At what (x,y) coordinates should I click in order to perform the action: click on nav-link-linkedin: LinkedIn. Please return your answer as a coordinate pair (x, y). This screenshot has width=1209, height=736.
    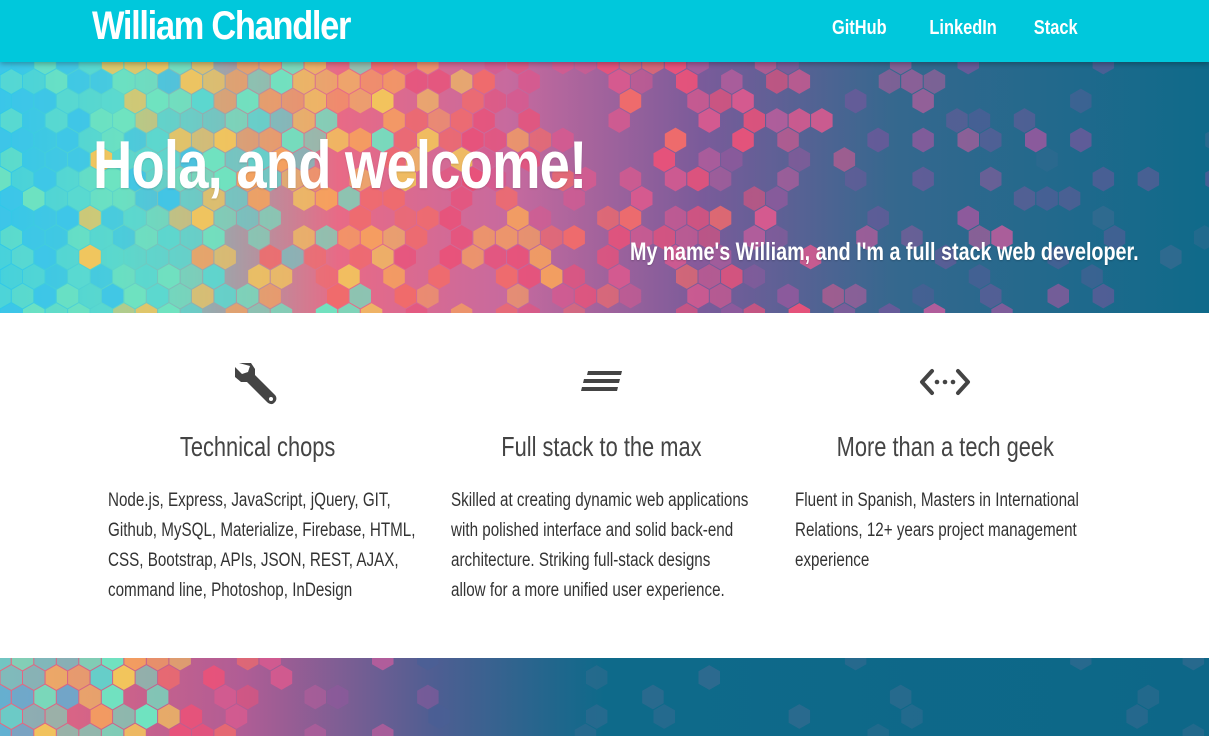
    Looking at the image, I should click on (964, 28).